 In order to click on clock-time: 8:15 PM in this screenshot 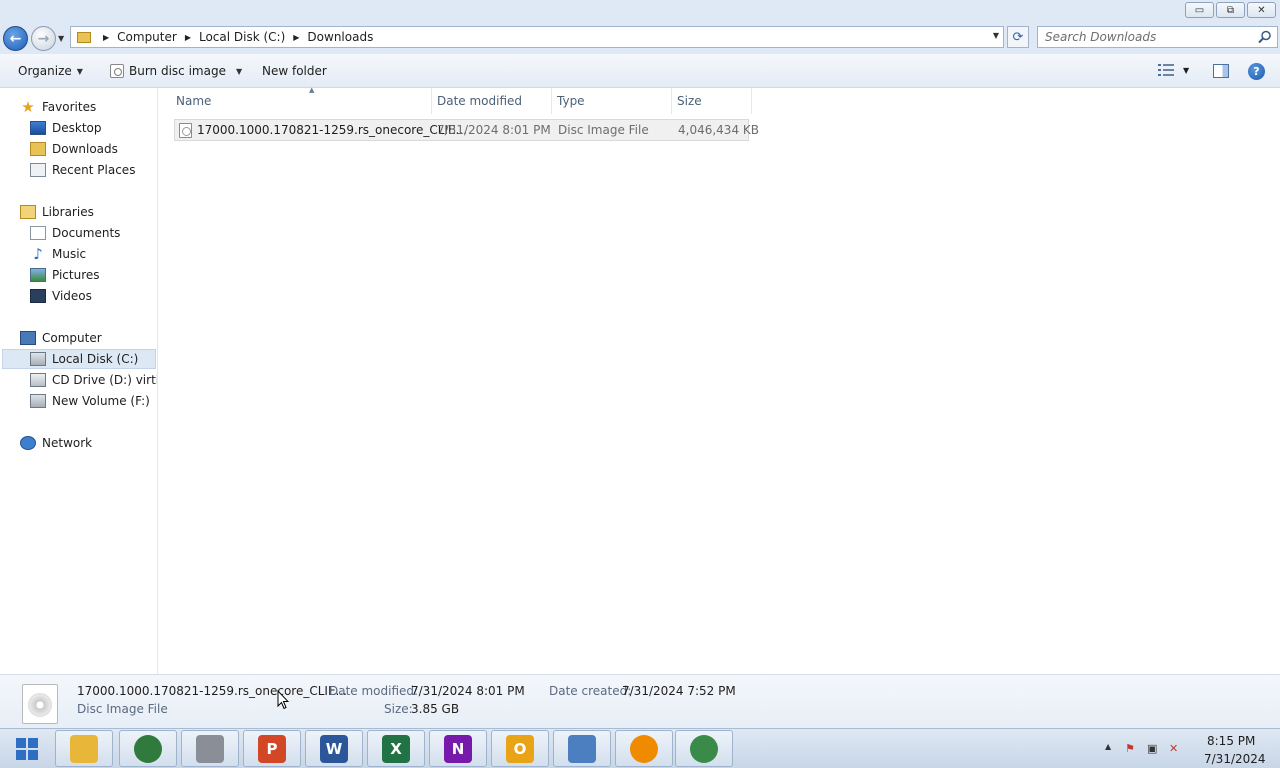, I will do `click(1231, 741)`.